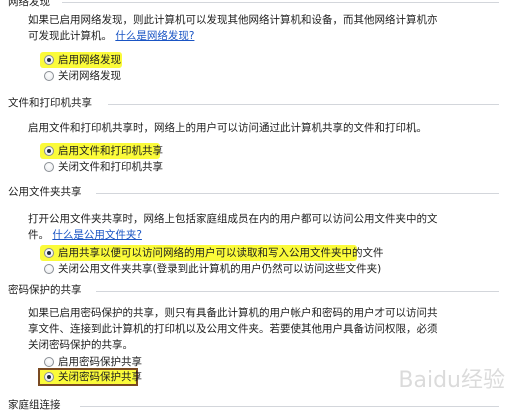  Describe the element at coordinates (97, 235) in the screenshot. I see `what-is-public-folder-link: 什么是公用文件夹?` at that location.